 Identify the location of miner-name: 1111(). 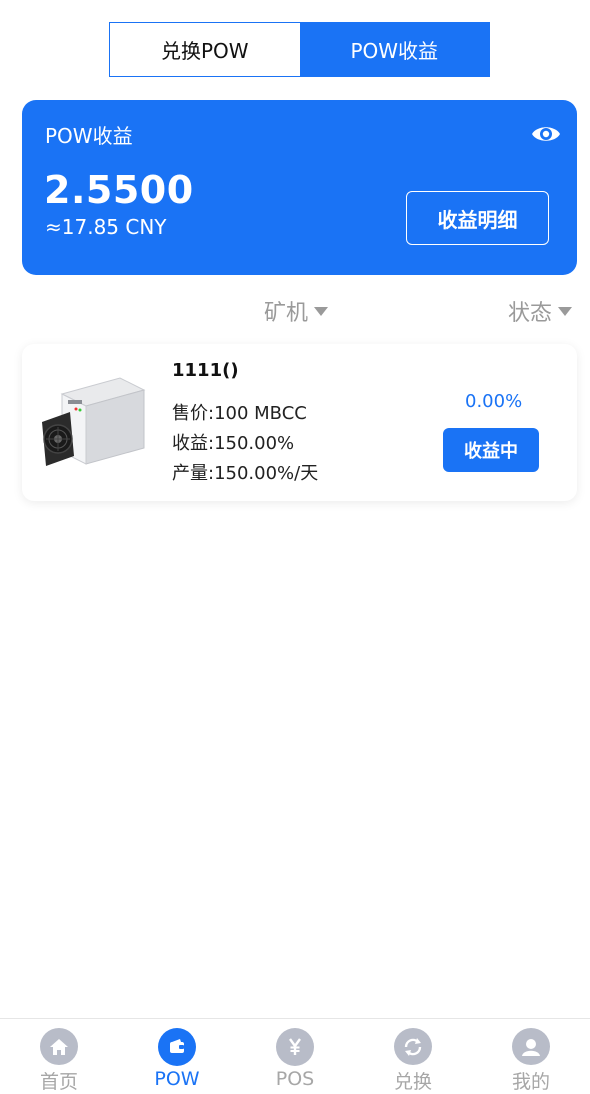
(205, 370).